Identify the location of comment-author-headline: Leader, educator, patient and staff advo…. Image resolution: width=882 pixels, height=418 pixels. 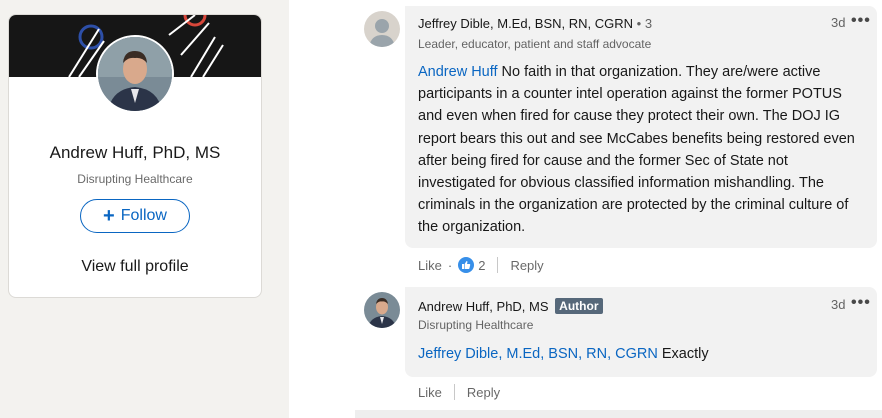
(535, 44).